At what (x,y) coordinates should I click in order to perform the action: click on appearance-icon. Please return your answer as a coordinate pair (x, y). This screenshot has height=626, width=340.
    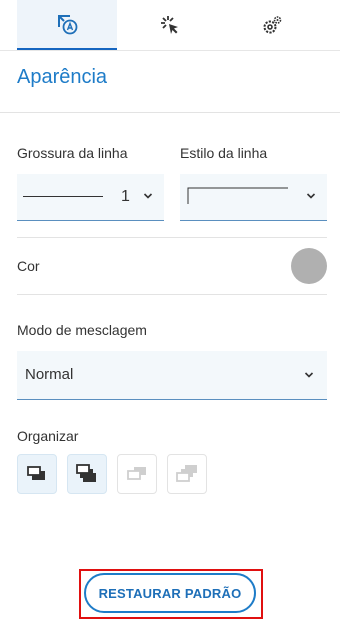
    Looking at the image, I should click on (68, 25).